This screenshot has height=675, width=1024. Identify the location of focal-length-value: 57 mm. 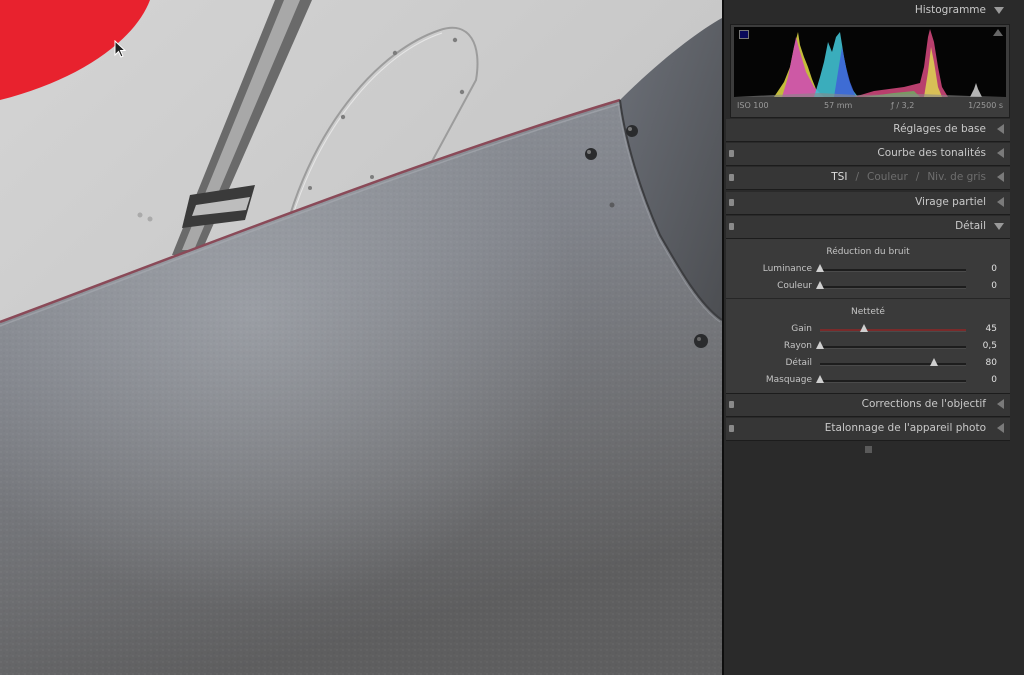
(838, 105).